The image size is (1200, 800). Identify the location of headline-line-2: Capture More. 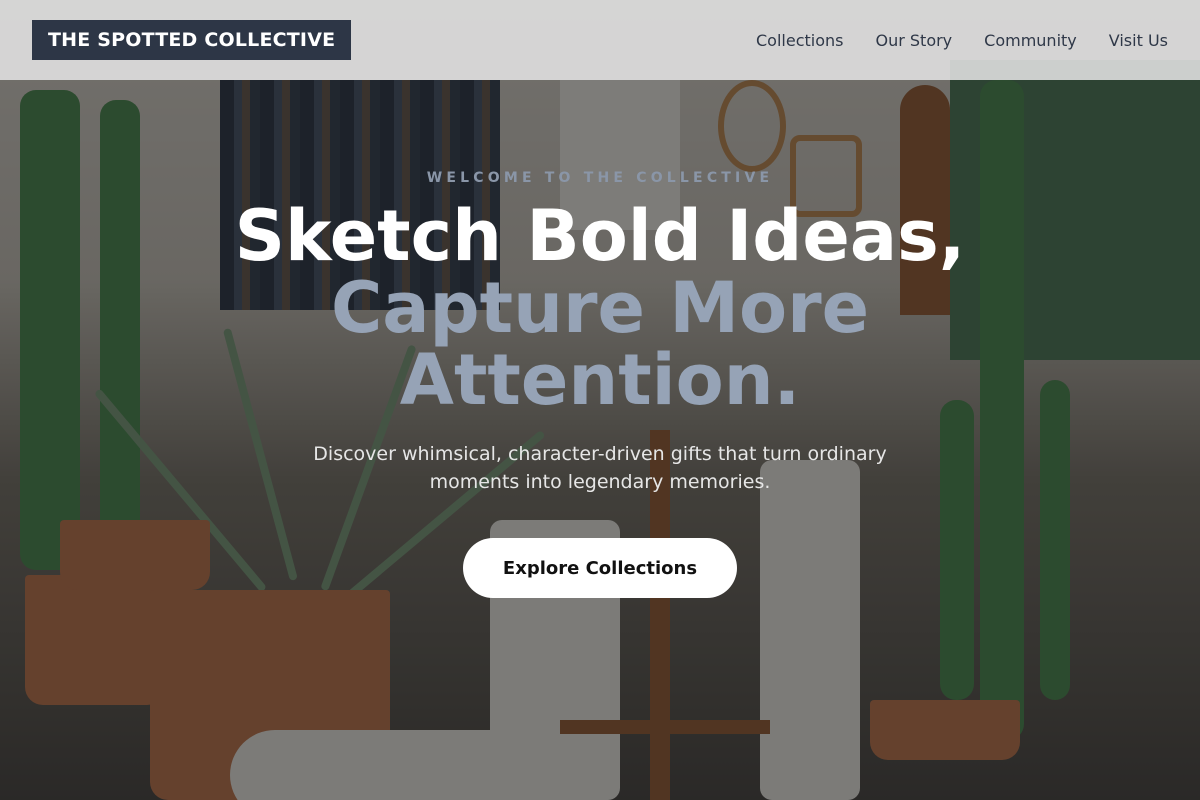
(600, 308).